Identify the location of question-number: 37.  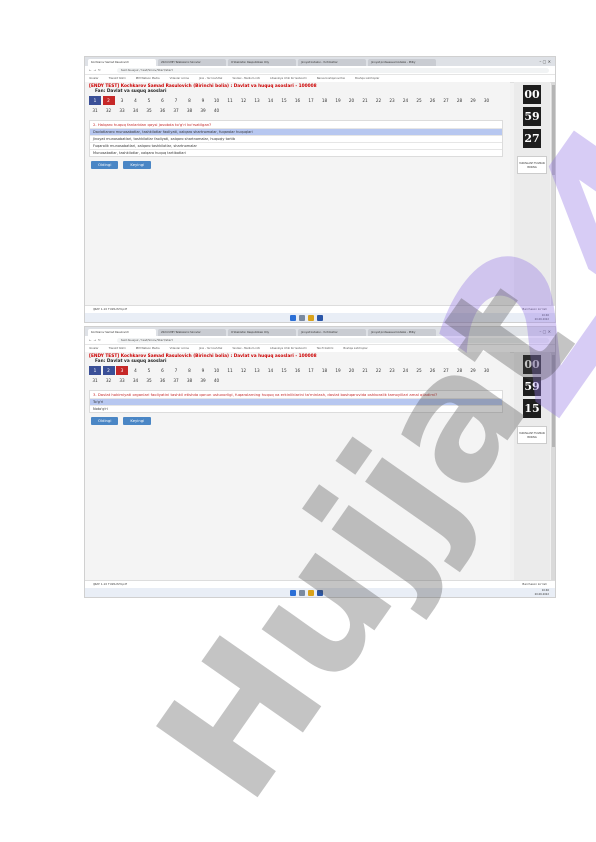
(176, 110).